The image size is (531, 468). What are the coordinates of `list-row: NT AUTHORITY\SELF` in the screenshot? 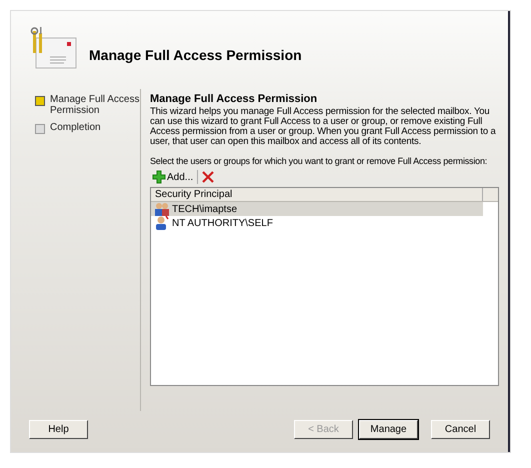 It's located at (317, 223).